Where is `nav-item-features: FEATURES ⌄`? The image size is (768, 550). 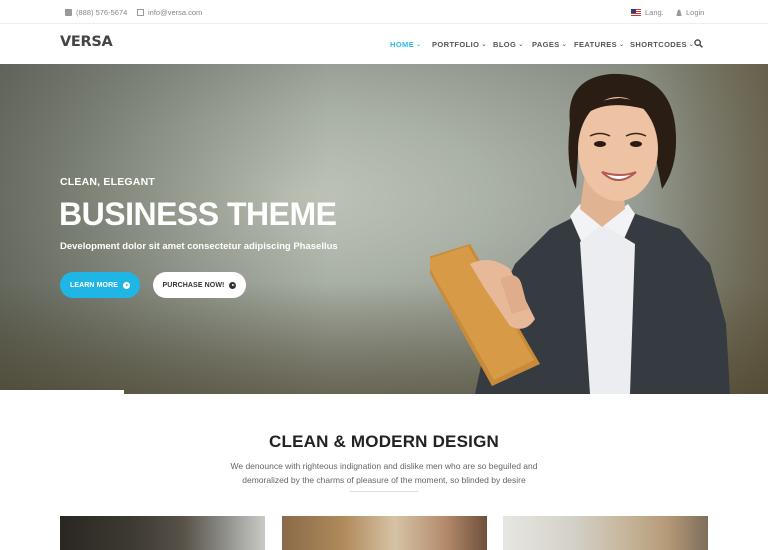 nav-item-features: FEATURES ⌄ is located at coordinates (599, 44).